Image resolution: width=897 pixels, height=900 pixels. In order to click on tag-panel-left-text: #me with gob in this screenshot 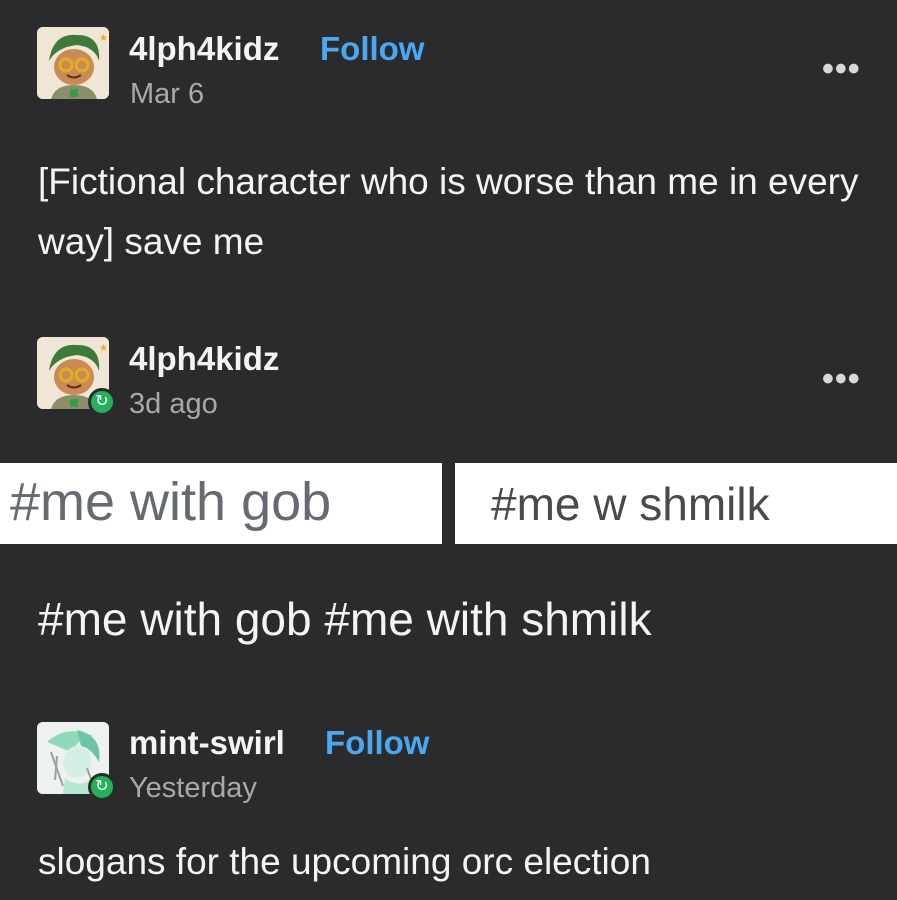, I will do `click(171, 502)`.